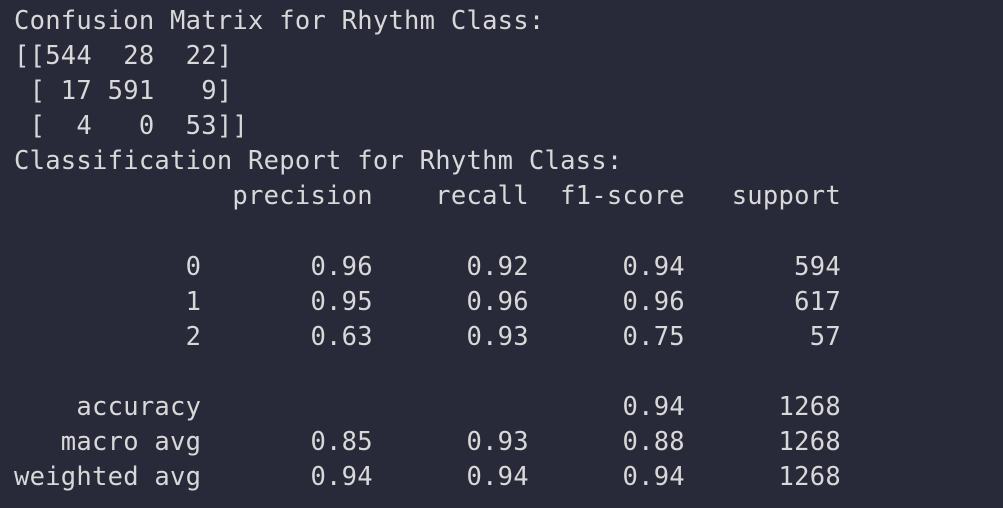 The width and height of the screenshot is (1003, 508). Describe the element at coordinates (427, 442) in the screenshot. I see `report-row-macro-avg: macro avg 0.85 0.93 0.88 1268` at that location.